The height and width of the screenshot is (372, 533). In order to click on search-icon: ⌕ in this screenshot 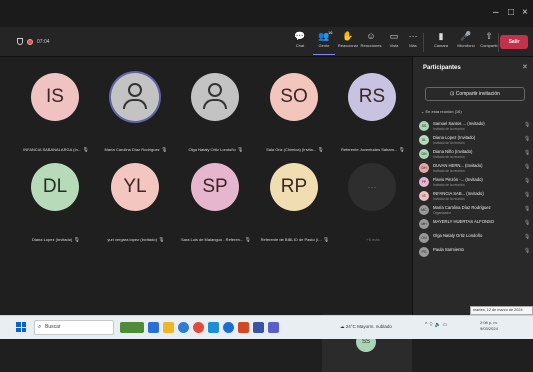, I will do `click(40, 327)`.